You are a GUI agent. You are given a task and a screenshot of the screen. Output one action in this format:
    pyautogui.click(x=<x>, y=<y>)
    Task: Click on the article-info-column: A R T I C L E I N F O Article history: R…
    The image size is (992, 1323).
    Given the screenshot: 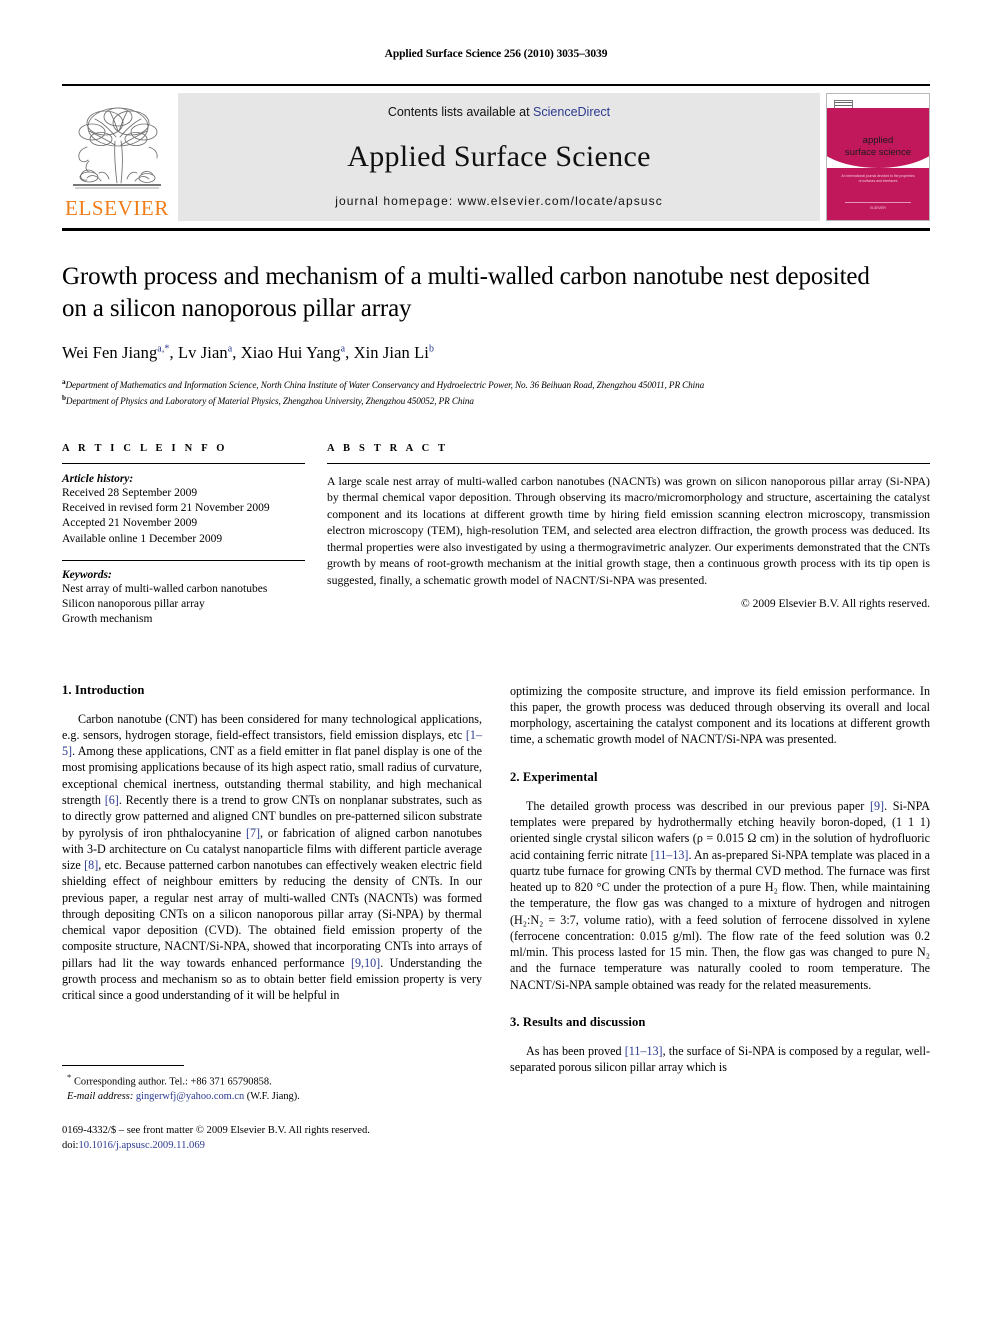 What is the action you would take?
    pyautogui.click(x=183, y=542)
    